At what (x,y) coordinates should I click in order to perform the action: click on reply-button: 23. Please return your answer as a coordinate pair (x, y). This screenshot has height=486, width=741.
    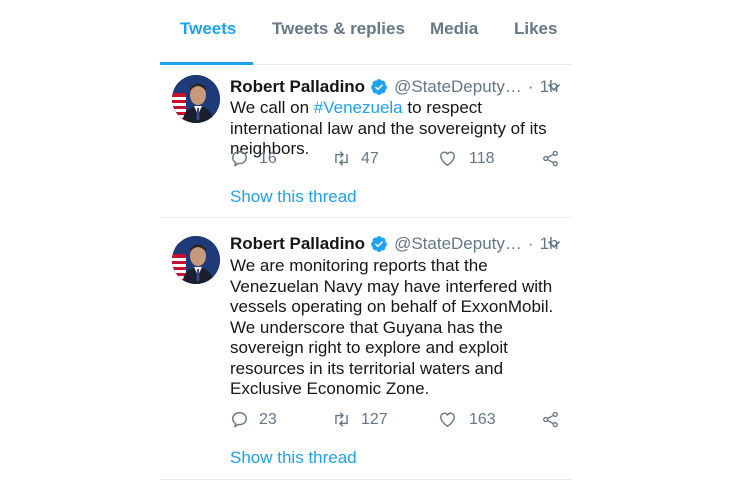
    Looking at the image, I should click on (253, 419).